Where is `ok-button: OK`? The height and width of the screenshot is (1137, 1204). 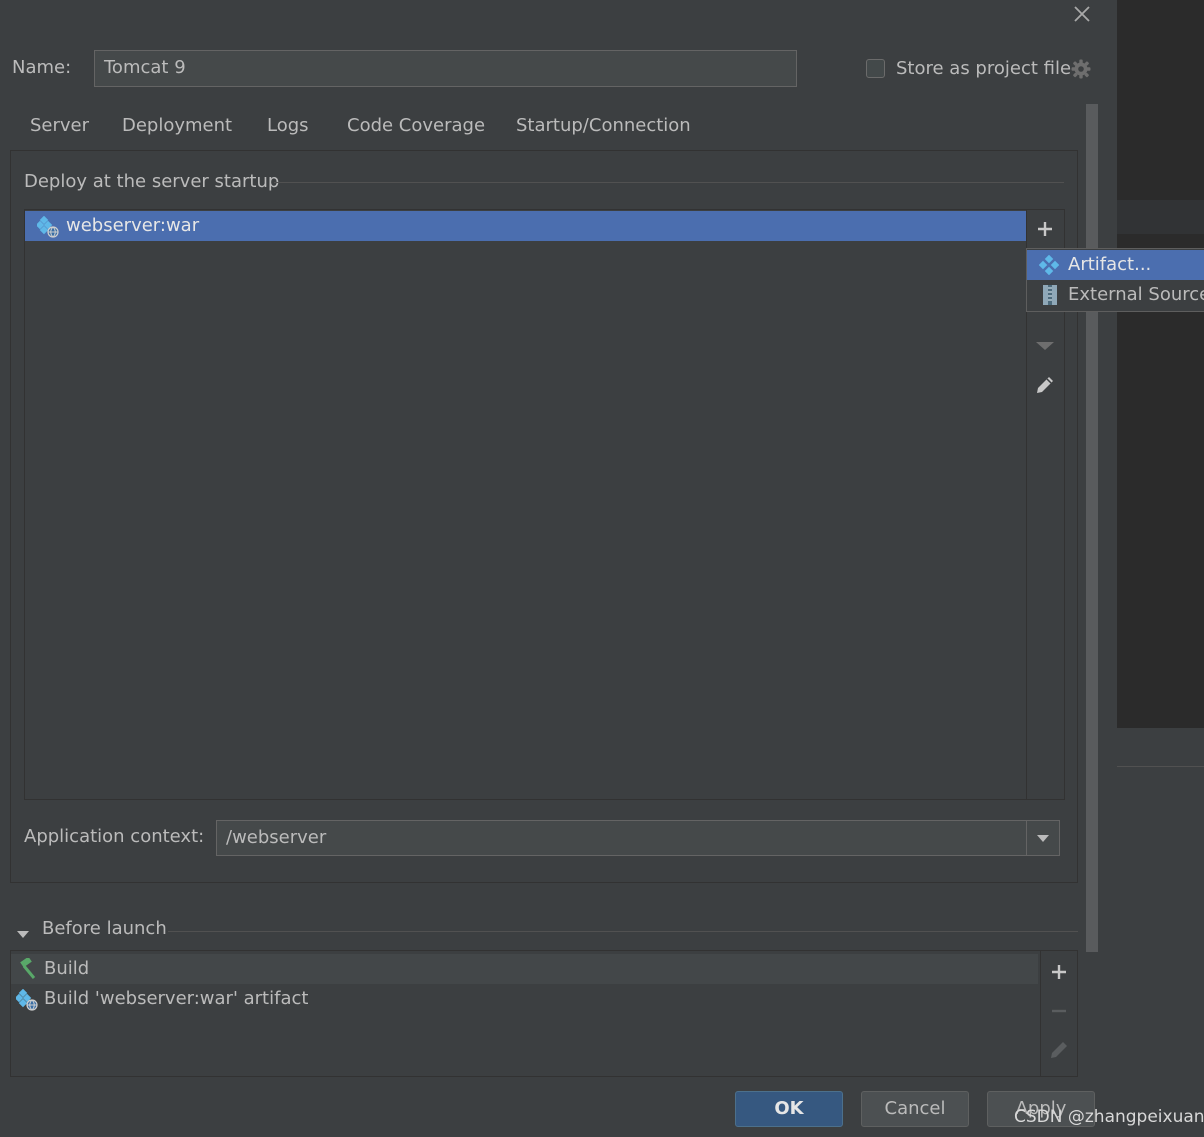
ok-button: OK is located at coordinates (789, 1109).